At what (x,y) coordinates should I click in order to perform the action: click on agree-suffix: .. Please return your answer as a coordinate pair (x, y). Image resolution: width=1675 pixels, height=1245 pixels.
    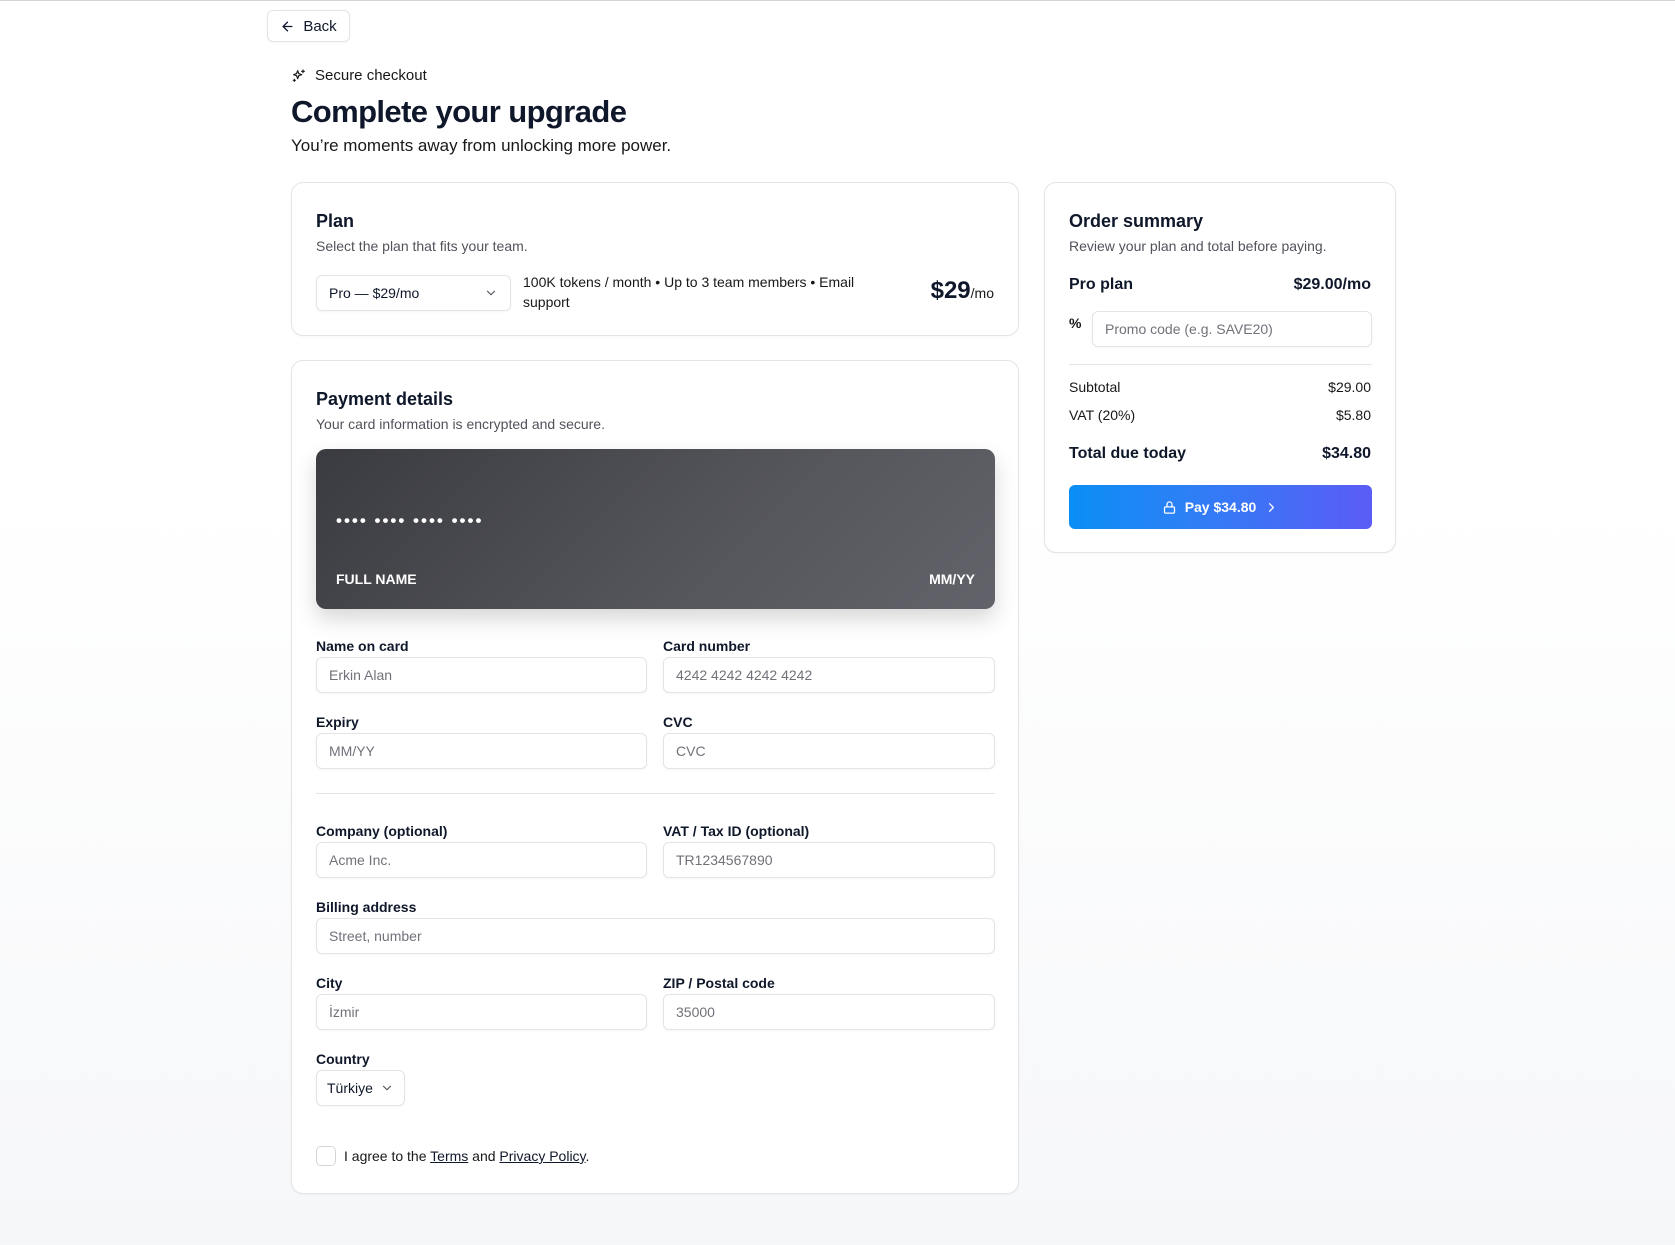
    Looking at the image, I should click on (587, 1156).